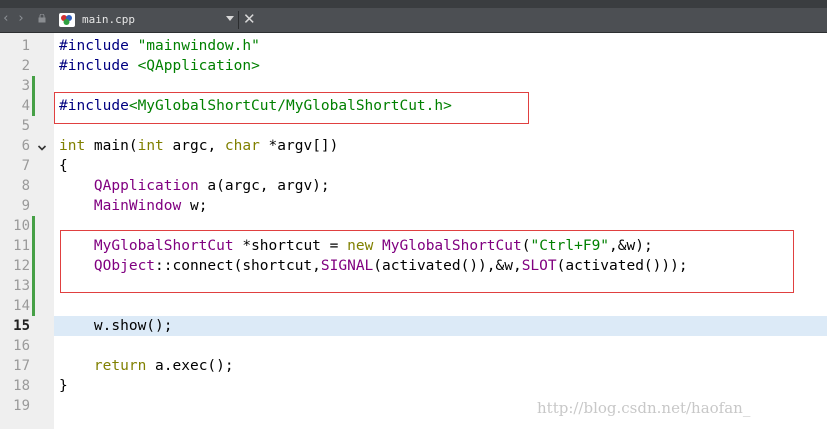  What do you see at coordinates (238, 20) in the screenshot?
I see `tab-separator` at bounding box center [238, 20].